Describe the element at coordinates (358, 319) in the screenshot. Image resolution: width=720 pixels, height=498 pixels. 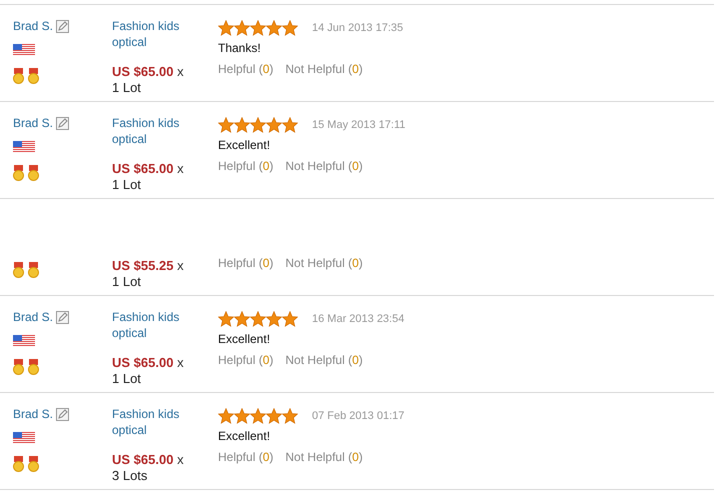
I see `review-date: 16 Mar 2013 23:54` at that location.